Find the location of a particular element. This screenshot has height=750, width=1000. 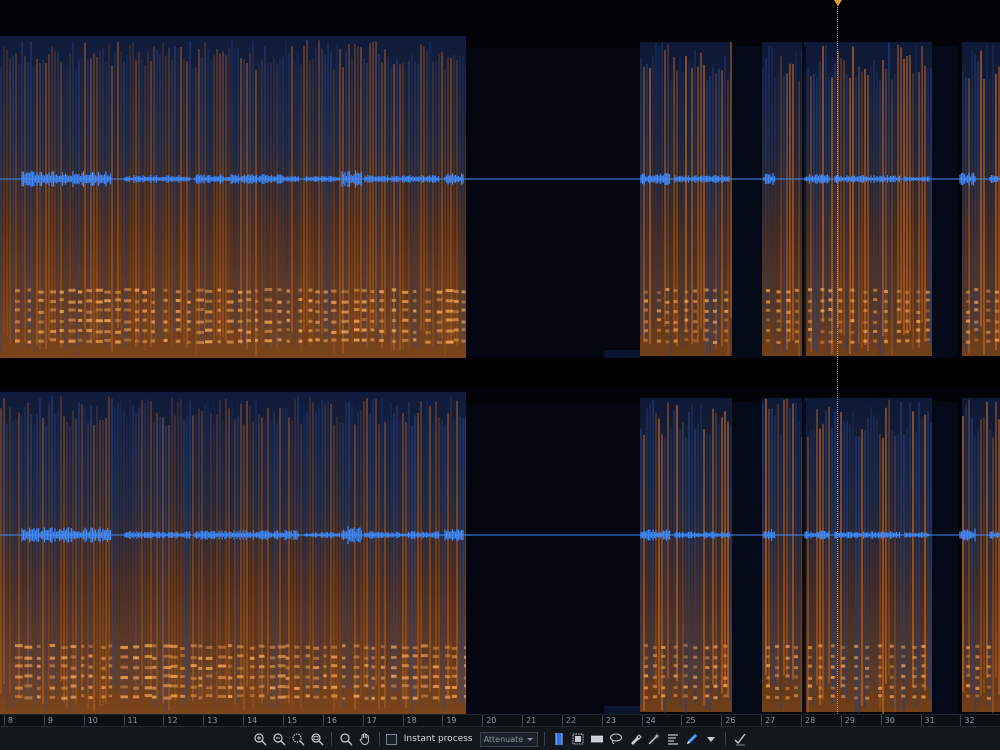

magnify-icon is located at coordinates (346, 739).